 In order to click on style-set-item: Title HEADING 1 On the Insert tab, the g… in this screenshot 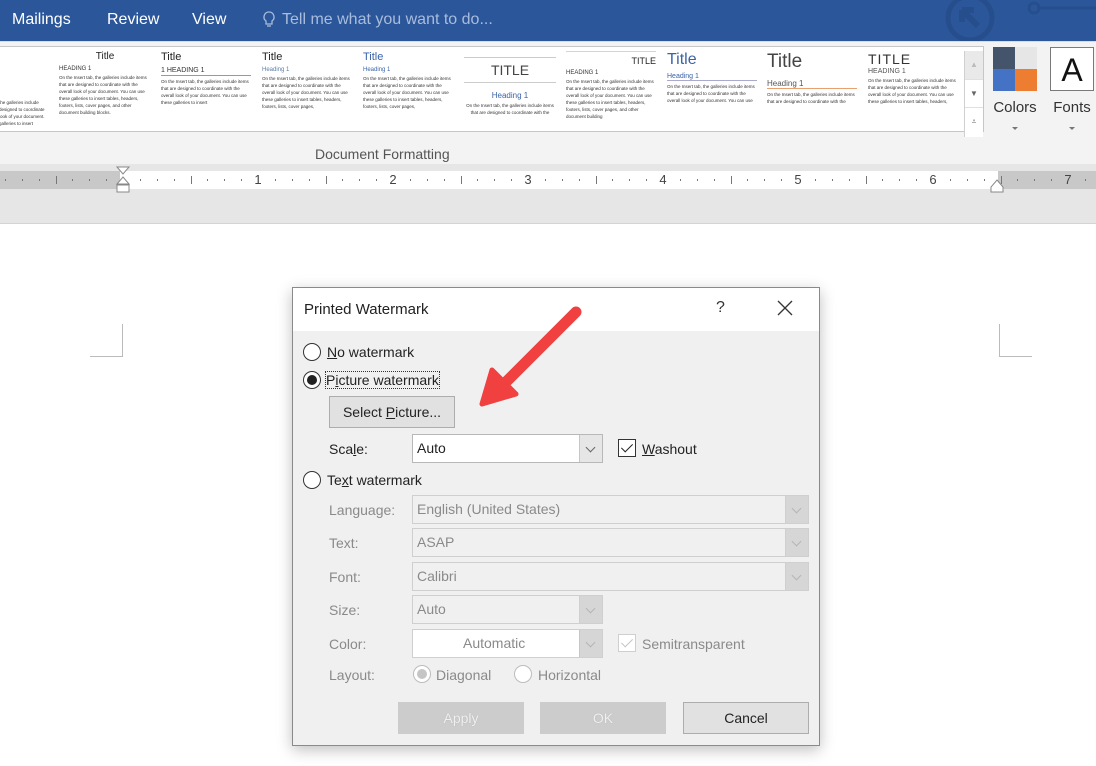, I will do `click(105, 90)`.